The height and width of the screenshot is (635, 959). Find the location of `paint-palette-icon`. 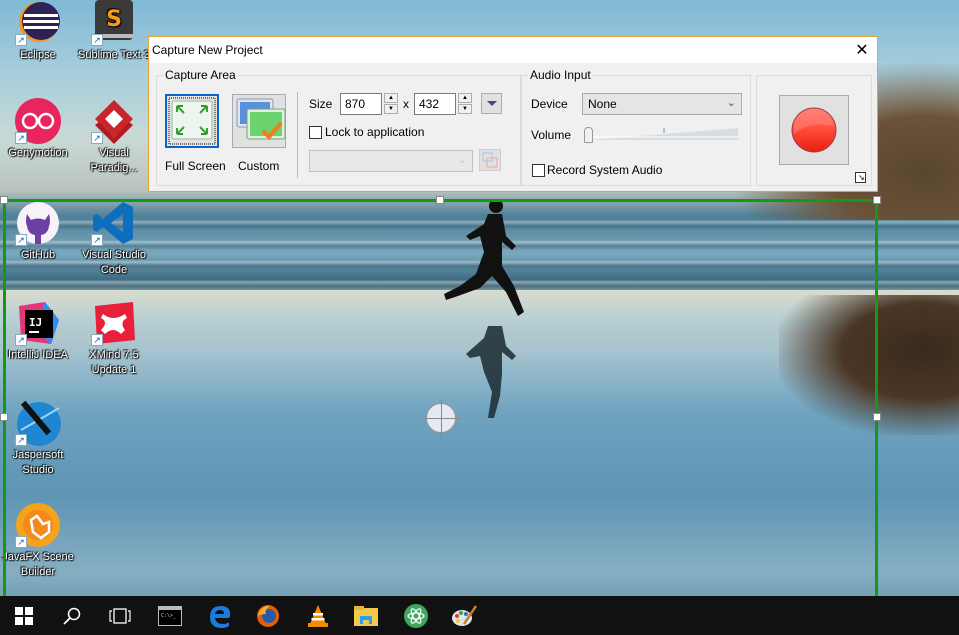

paint-palette-icon is located at coordinates (464, 615).